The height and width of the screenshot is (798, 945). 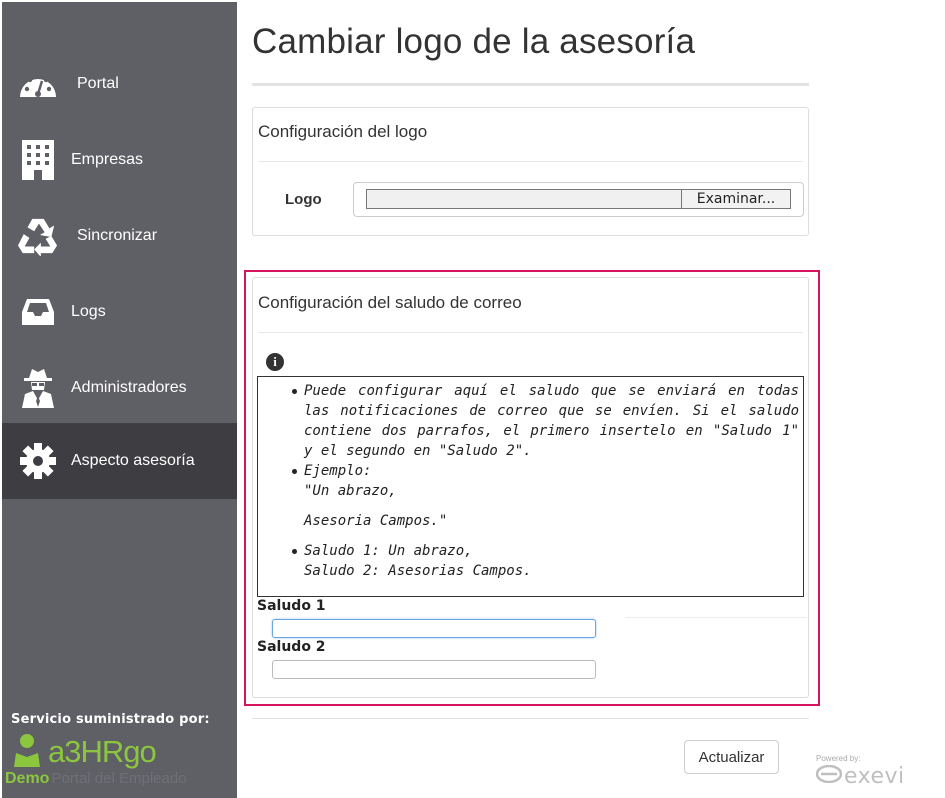 What do you see at coordinates (338, 471) in the screenshot?
I see `help-example-title: Ejemplo:` at bounding box center [338, 471].